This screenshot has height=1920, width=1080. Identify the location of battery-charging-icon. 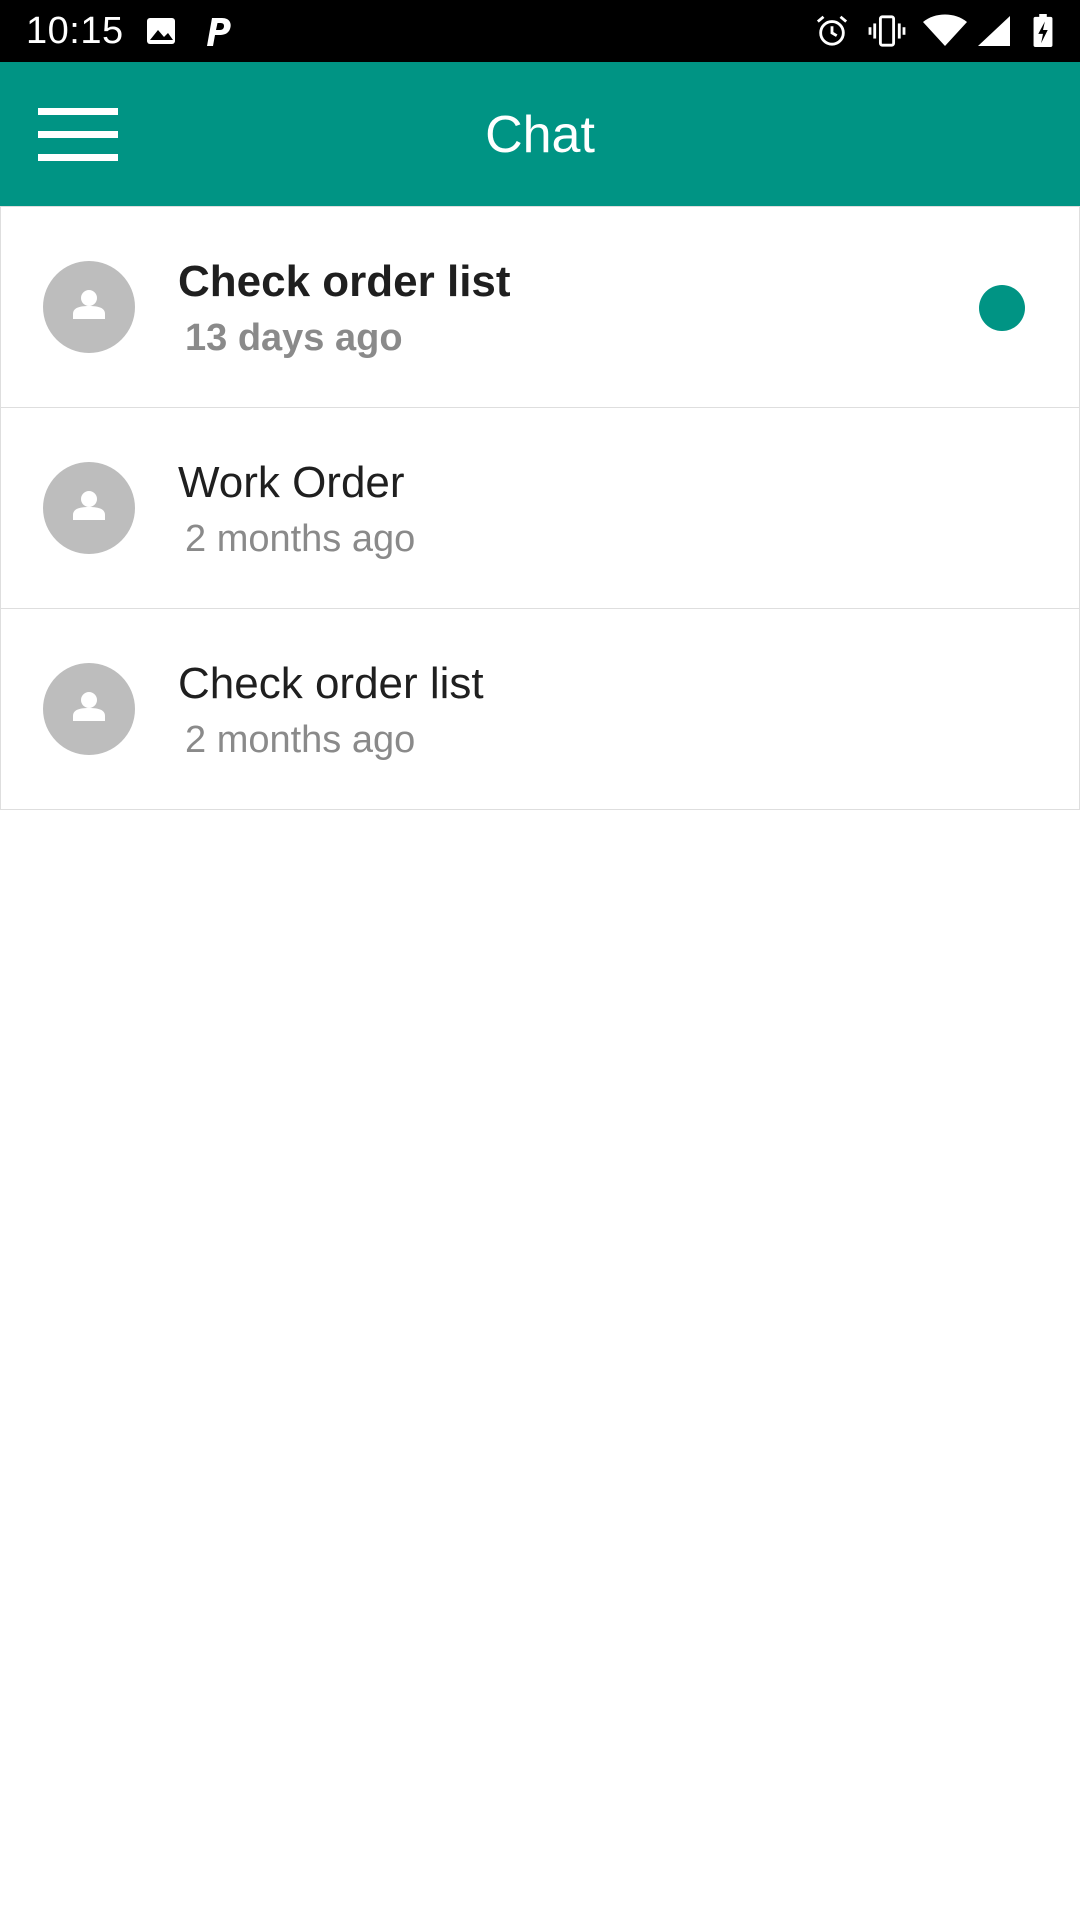
(1043, 31).